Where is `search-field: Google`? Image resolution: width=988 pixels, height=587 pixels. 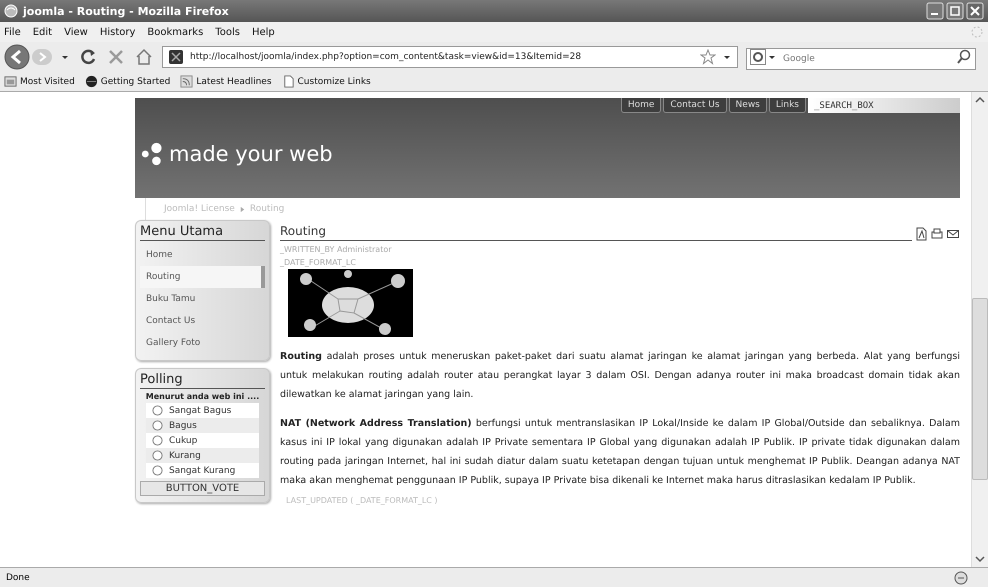 search-field: Google is located at coordinates (861, 59).